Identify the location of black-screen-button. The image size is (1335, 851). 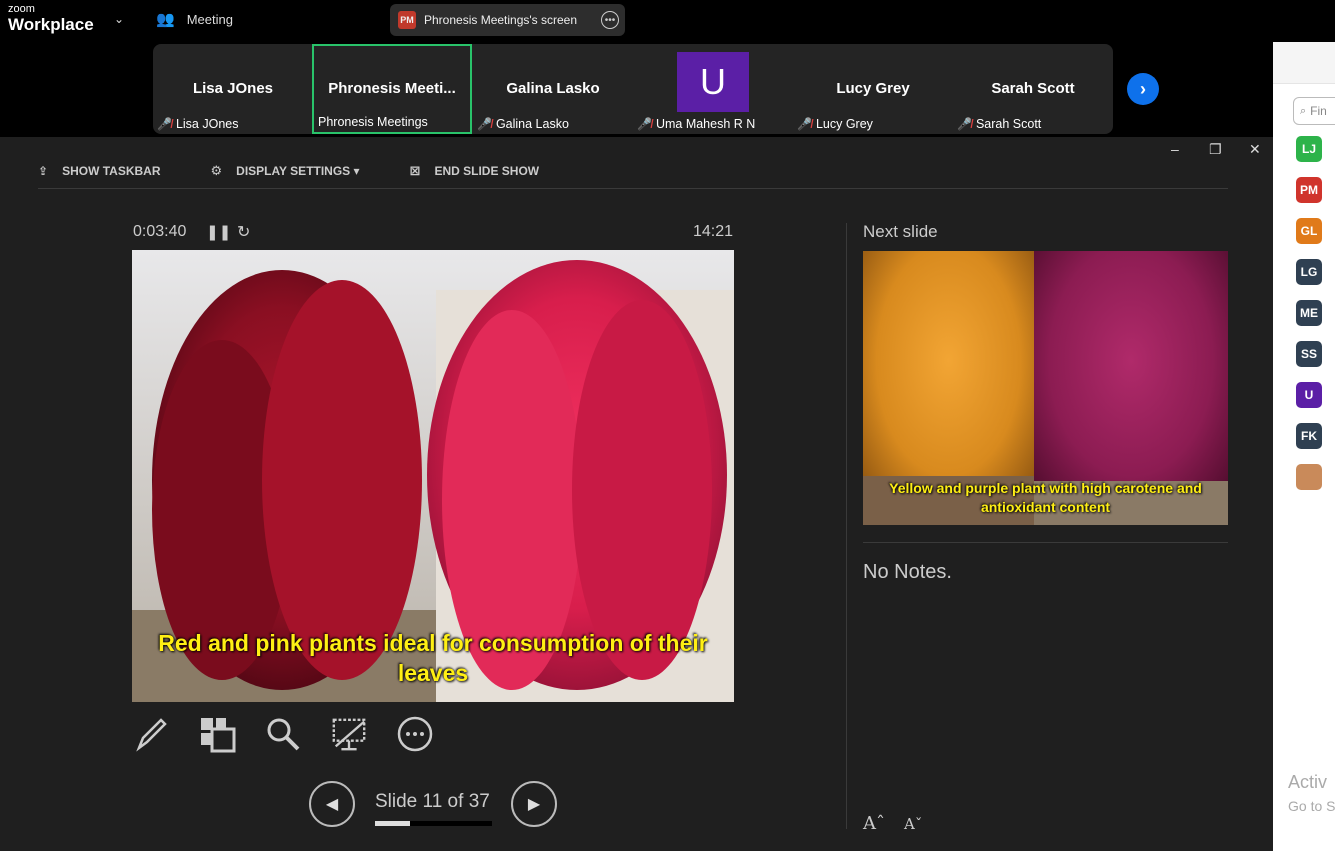
(349, 734).